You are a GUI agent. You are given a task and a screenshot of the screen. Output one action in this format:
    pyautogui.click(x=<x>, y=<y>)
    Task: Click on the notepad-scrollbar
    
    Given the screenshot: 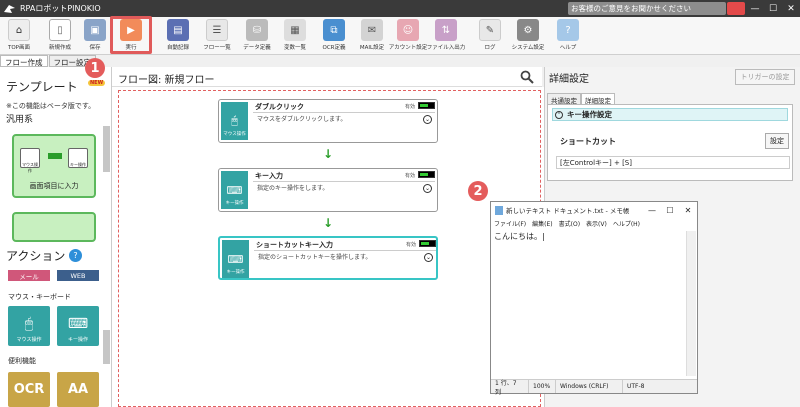 What is the action you would take?
    pyautogui.click(x=691, y=303)
    